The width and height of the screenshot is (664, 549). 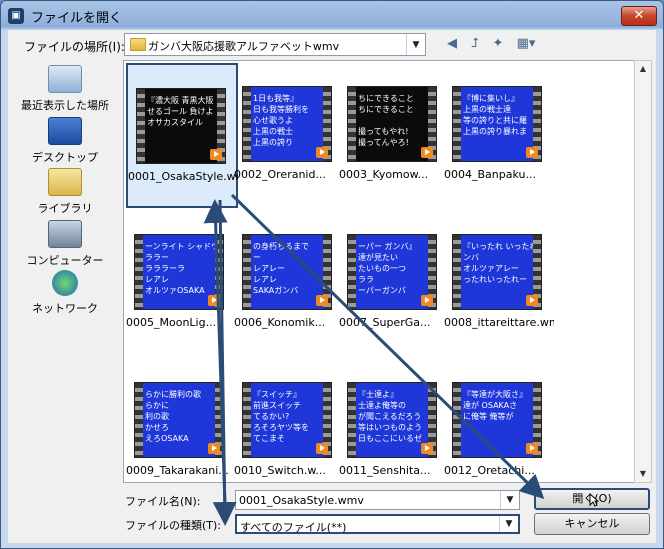 I want to click on video-thumbnail: 1日も我等』 日も我等勝利を 心せ歌うよ 上黒の戦士 上黒の誇り, so click(x=287, y=124).